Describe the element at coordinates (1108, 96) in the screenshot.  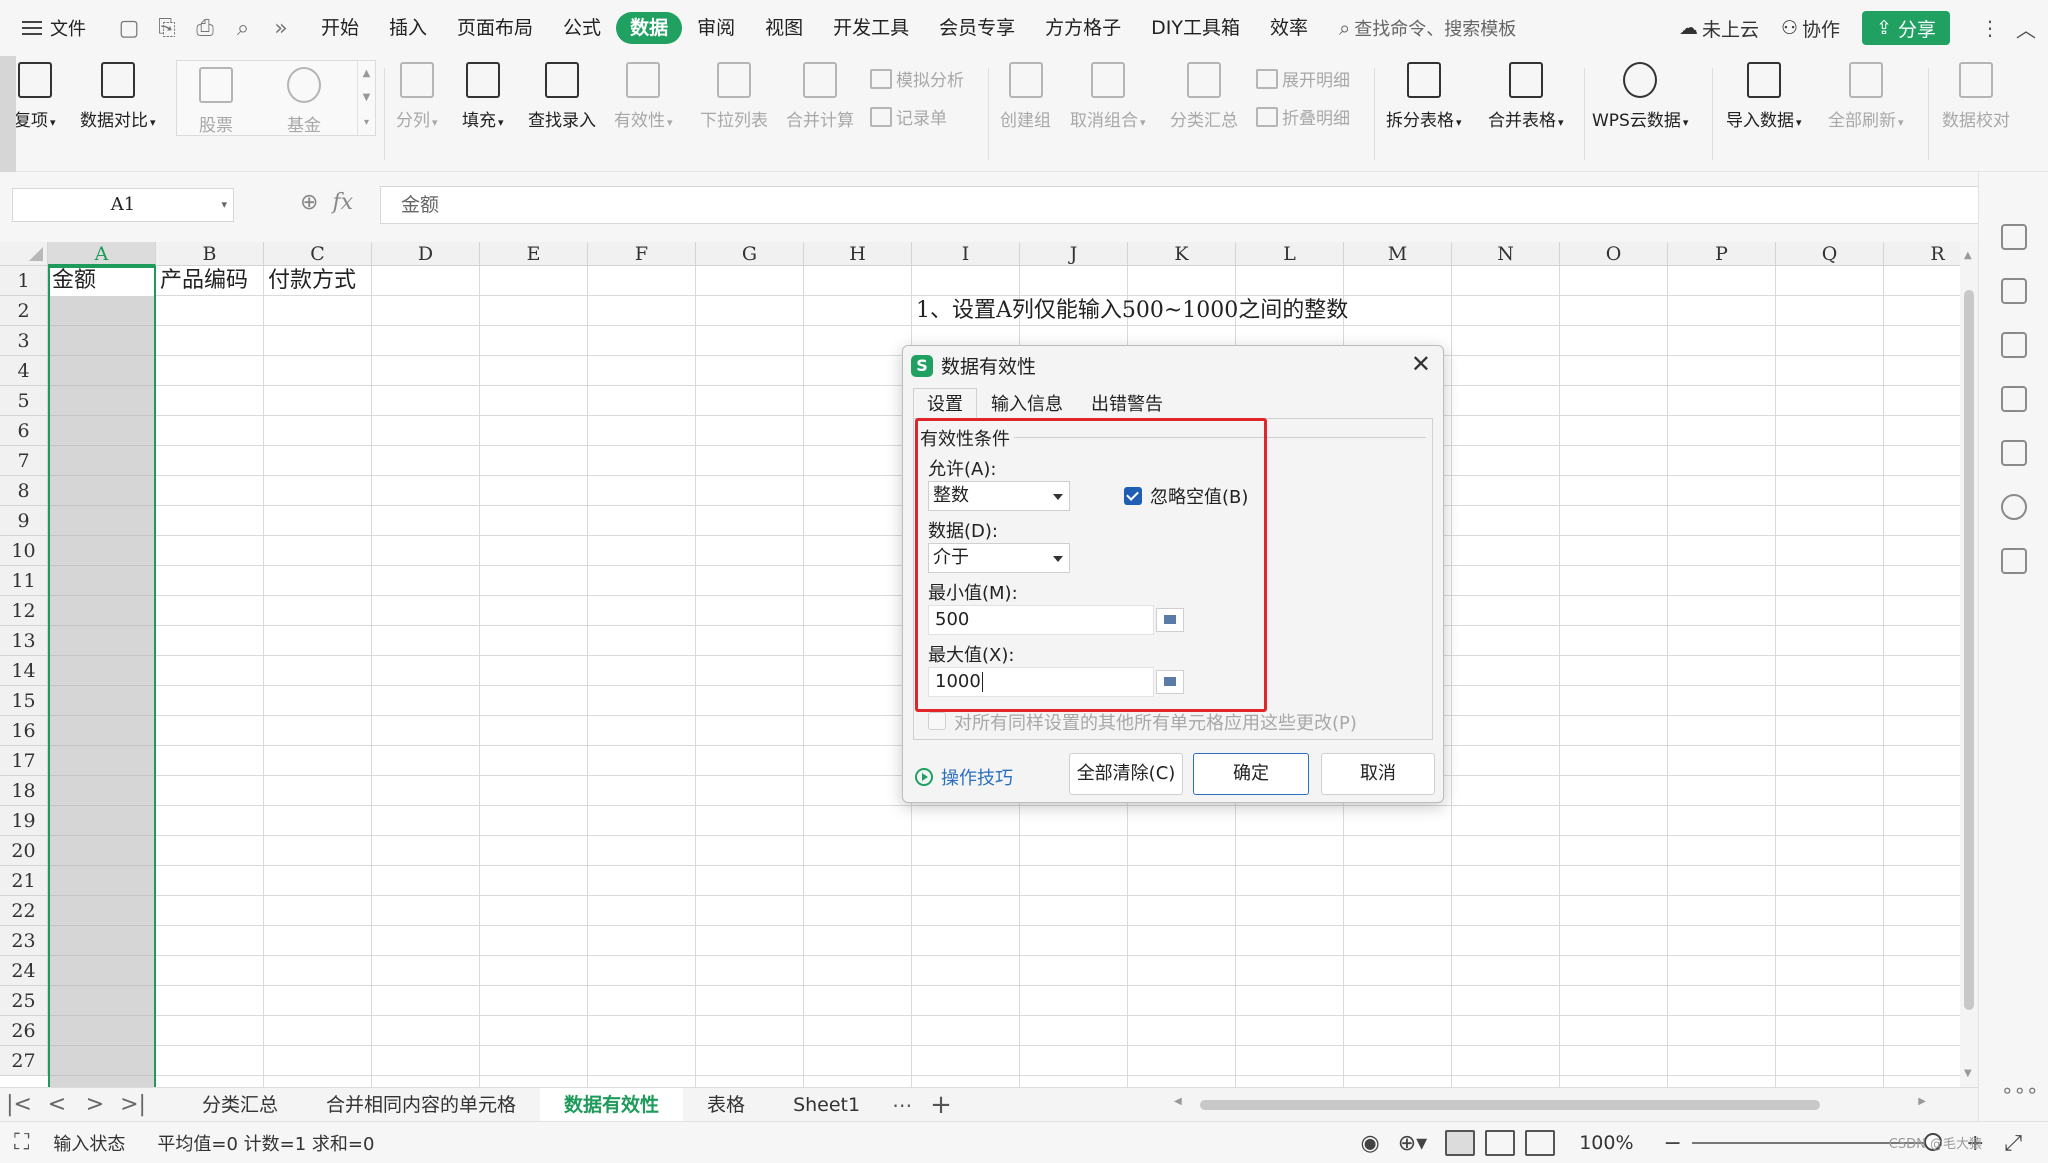
I see `ribbon-ungroup-button: 取消组合 ▾` at that location.